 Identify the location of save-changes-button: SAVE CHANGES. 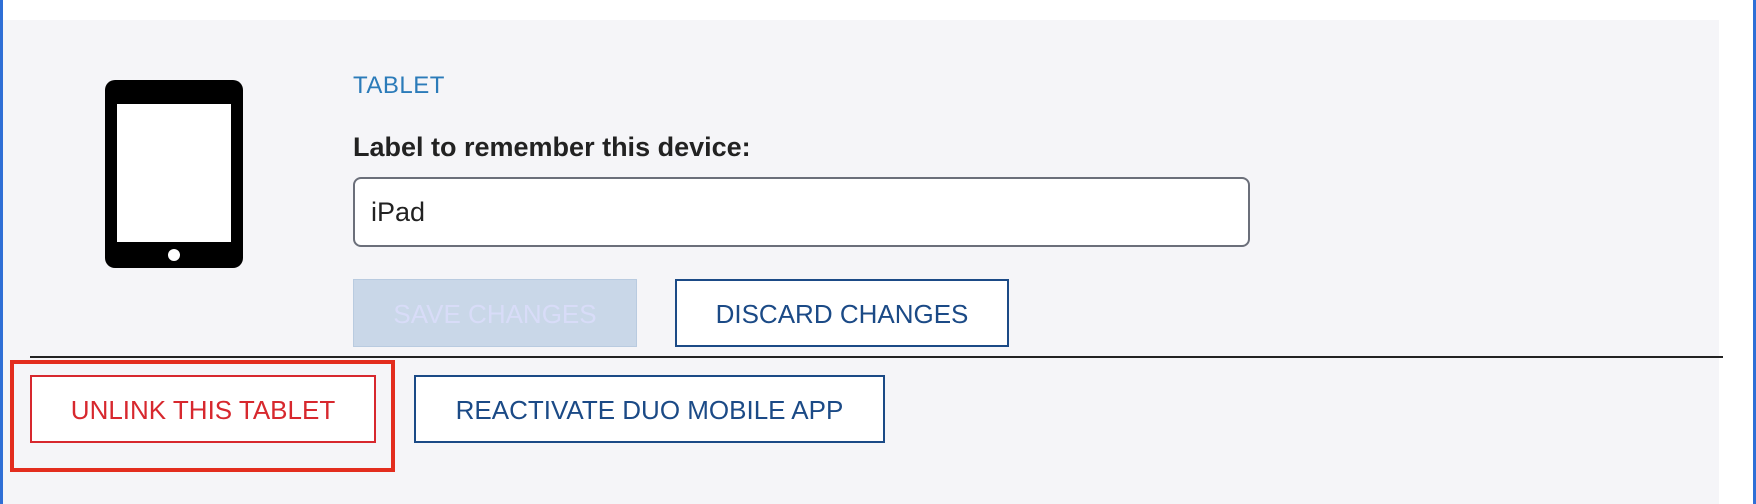
(495, 313).